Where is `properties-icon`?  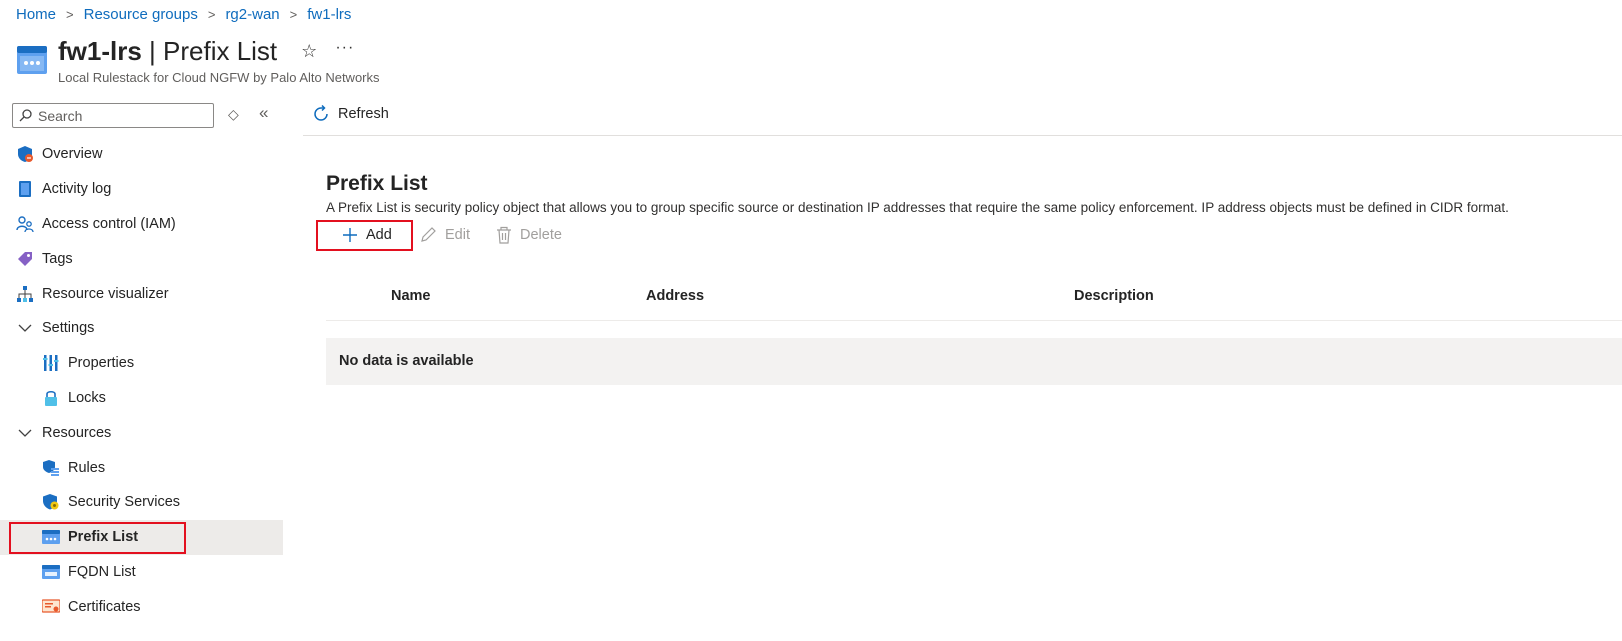
properties-icon is located at coordinates (51, 363).